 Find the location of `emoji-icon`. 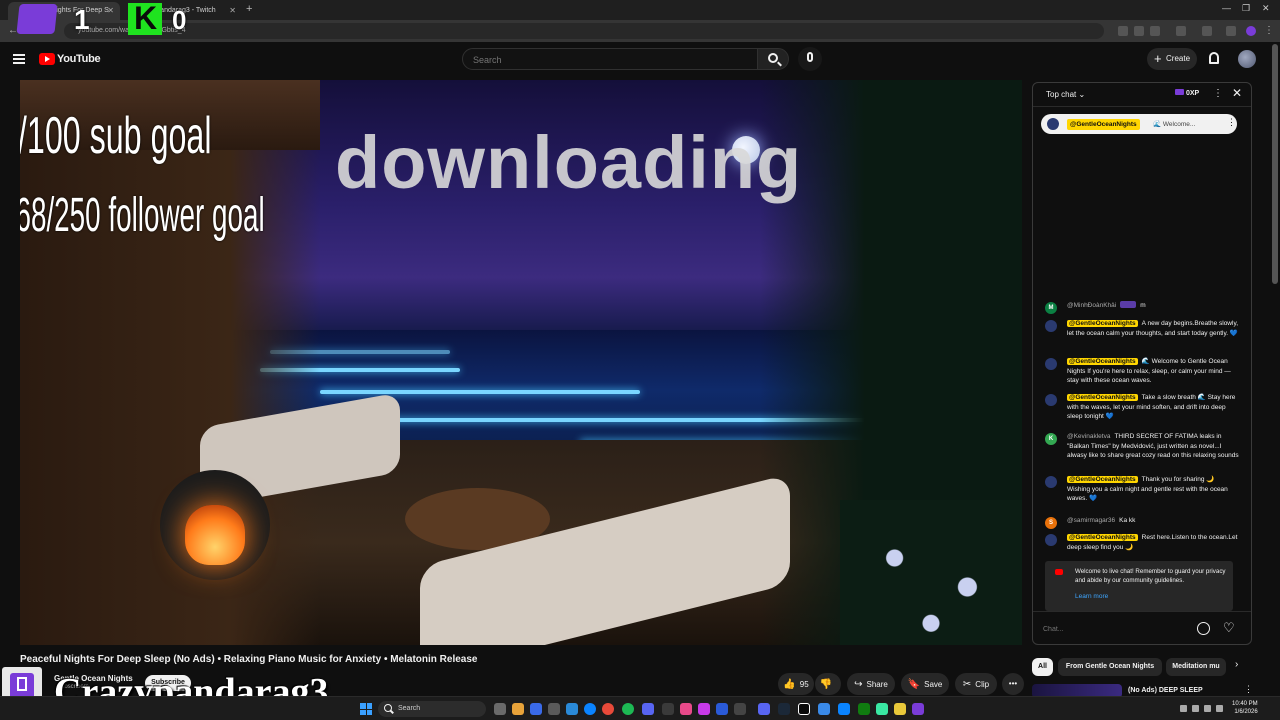

emoji-icon is located at coordinates (1203, 628).